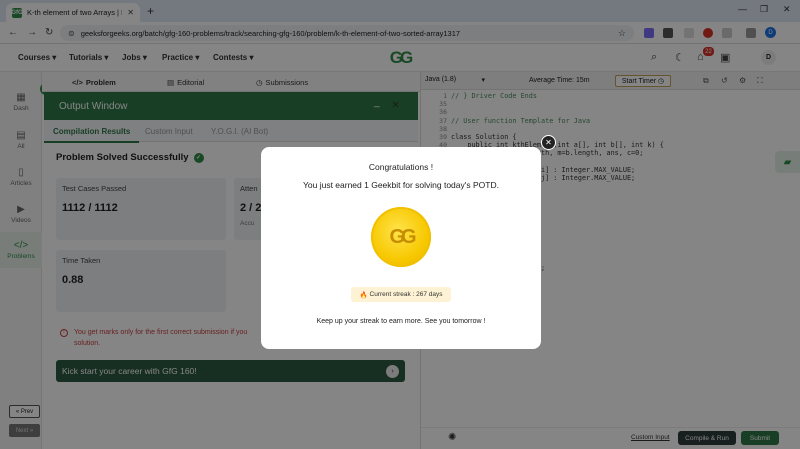 The width and height of the screenshot is (800, 449). What do you see at coordinates (548, 142) in the screenshot?
I see `close-modal-icon: ✕` at bounding box center [548, 142].